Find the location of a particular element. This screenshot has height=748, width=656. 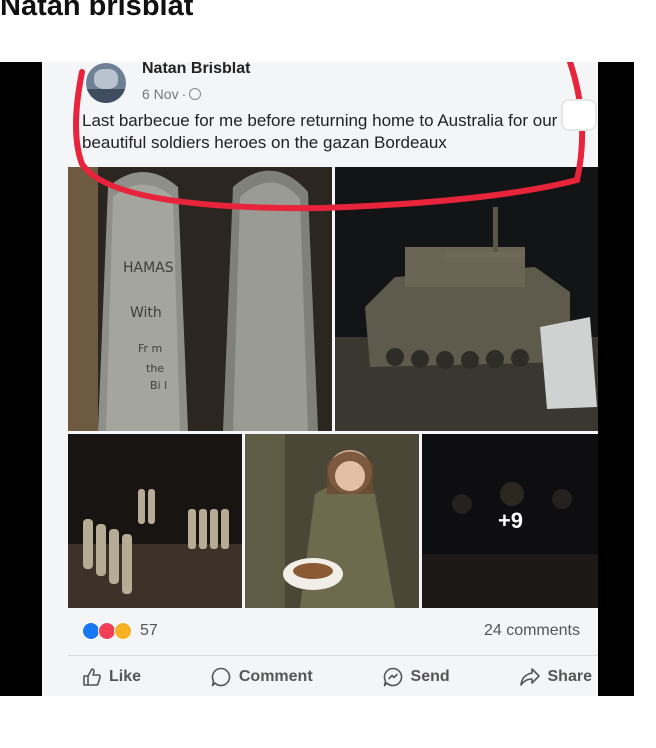

shell-writing-1: HAMAS is located at coordinates (148, 268).